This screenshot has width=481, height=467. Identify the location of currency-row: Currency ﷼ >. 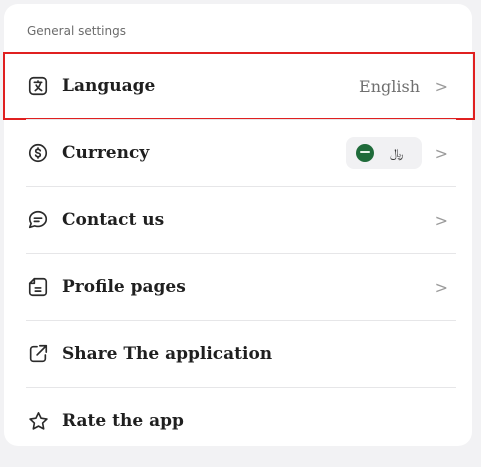
(238, 153).